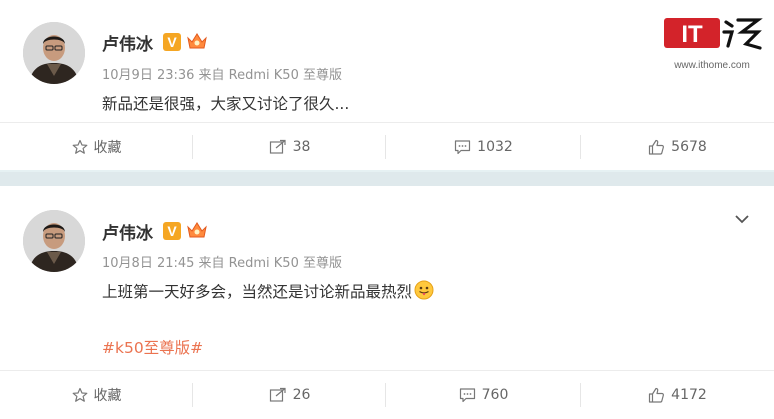  Describe the element at coordinates (301, 395) in the screenshot. I see `repost-count: 26` at that location.